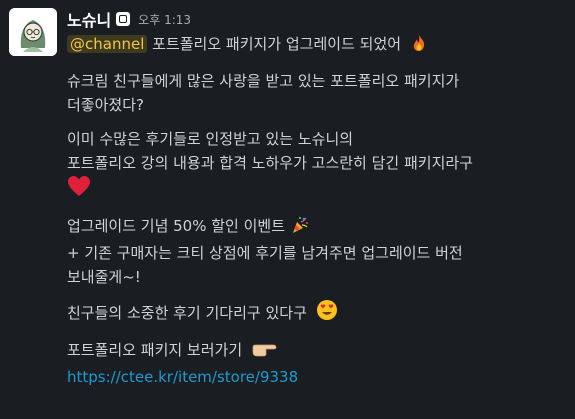 The image size is (575, 419). I want to click on message-line: 포트폴리오 패키지 보러가기, so click(317, 351).